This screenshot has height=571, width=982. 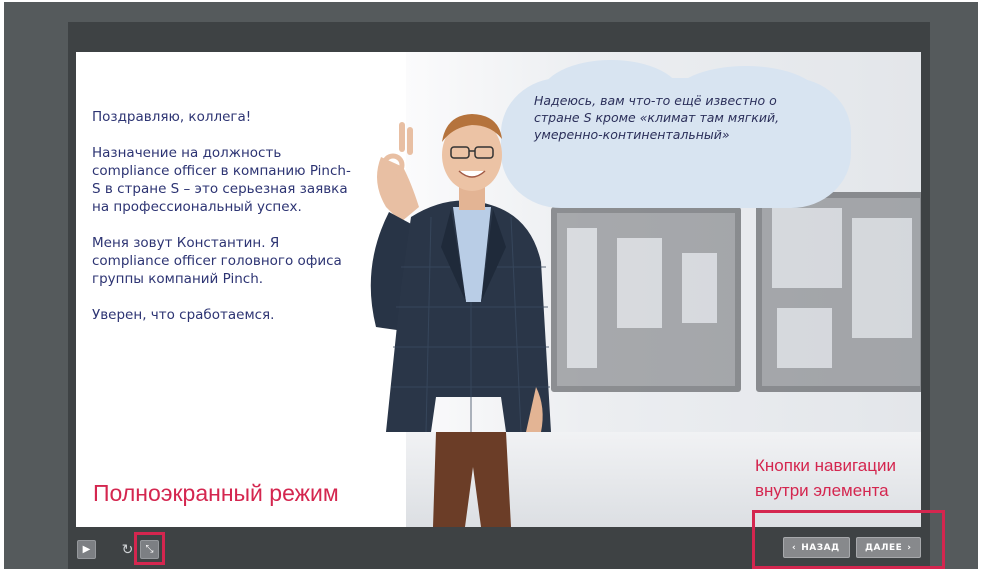 I want to click on play-icon: ▶, so click(x=86, y=549).